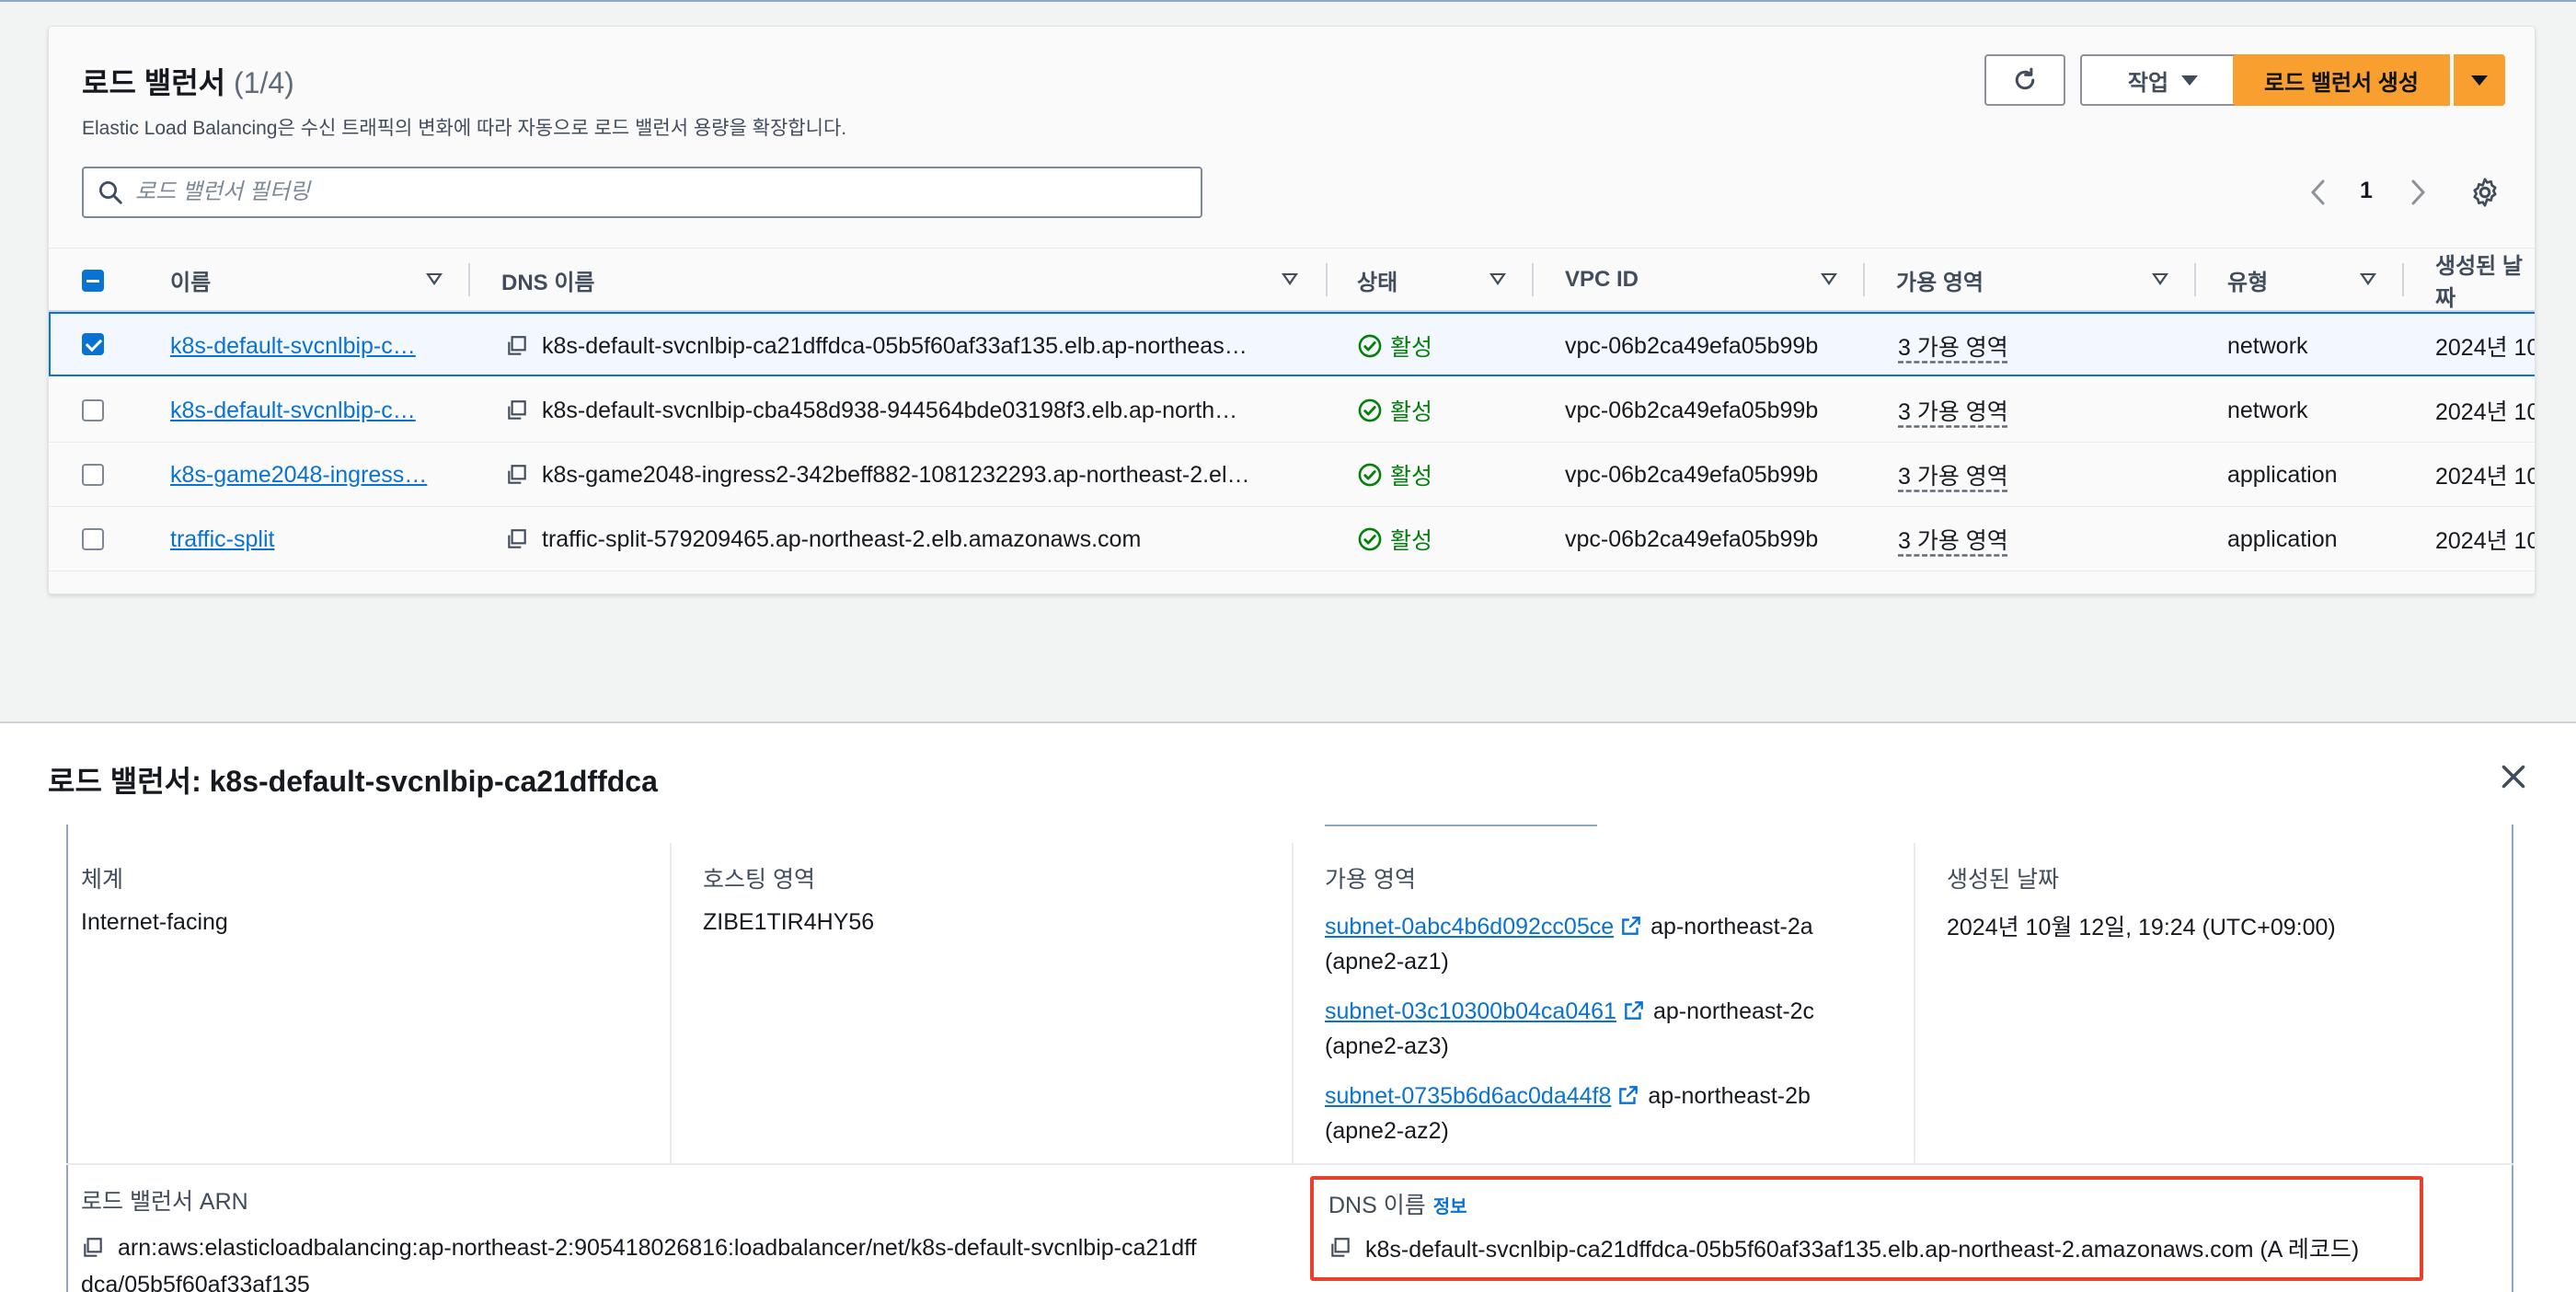 The image size is (2576, 1292). Describe the element at coordinates (2341, 83) in the screenshot. I see `create-label: 로드 밸런서 생성` at that location.